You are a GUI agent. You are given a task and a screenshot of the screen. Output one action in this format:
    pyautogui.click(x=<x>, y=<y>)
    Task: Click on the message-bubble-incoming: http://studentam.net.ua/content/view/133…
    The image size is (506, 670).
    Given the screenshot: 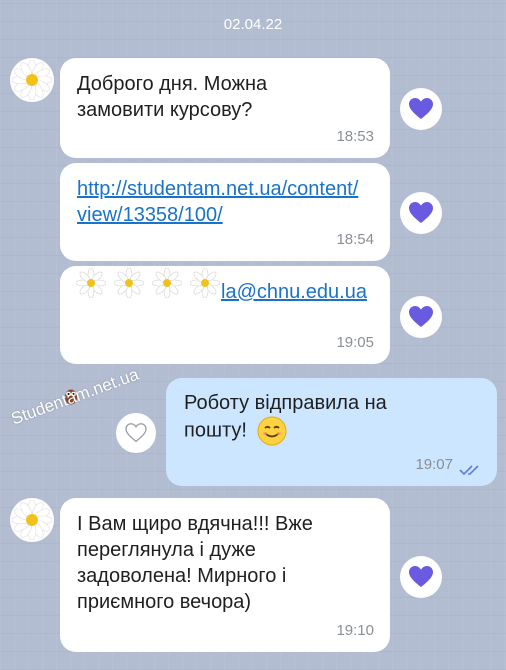 What is the action you would take?
    pyautogui.click(x=225, y=212)
    